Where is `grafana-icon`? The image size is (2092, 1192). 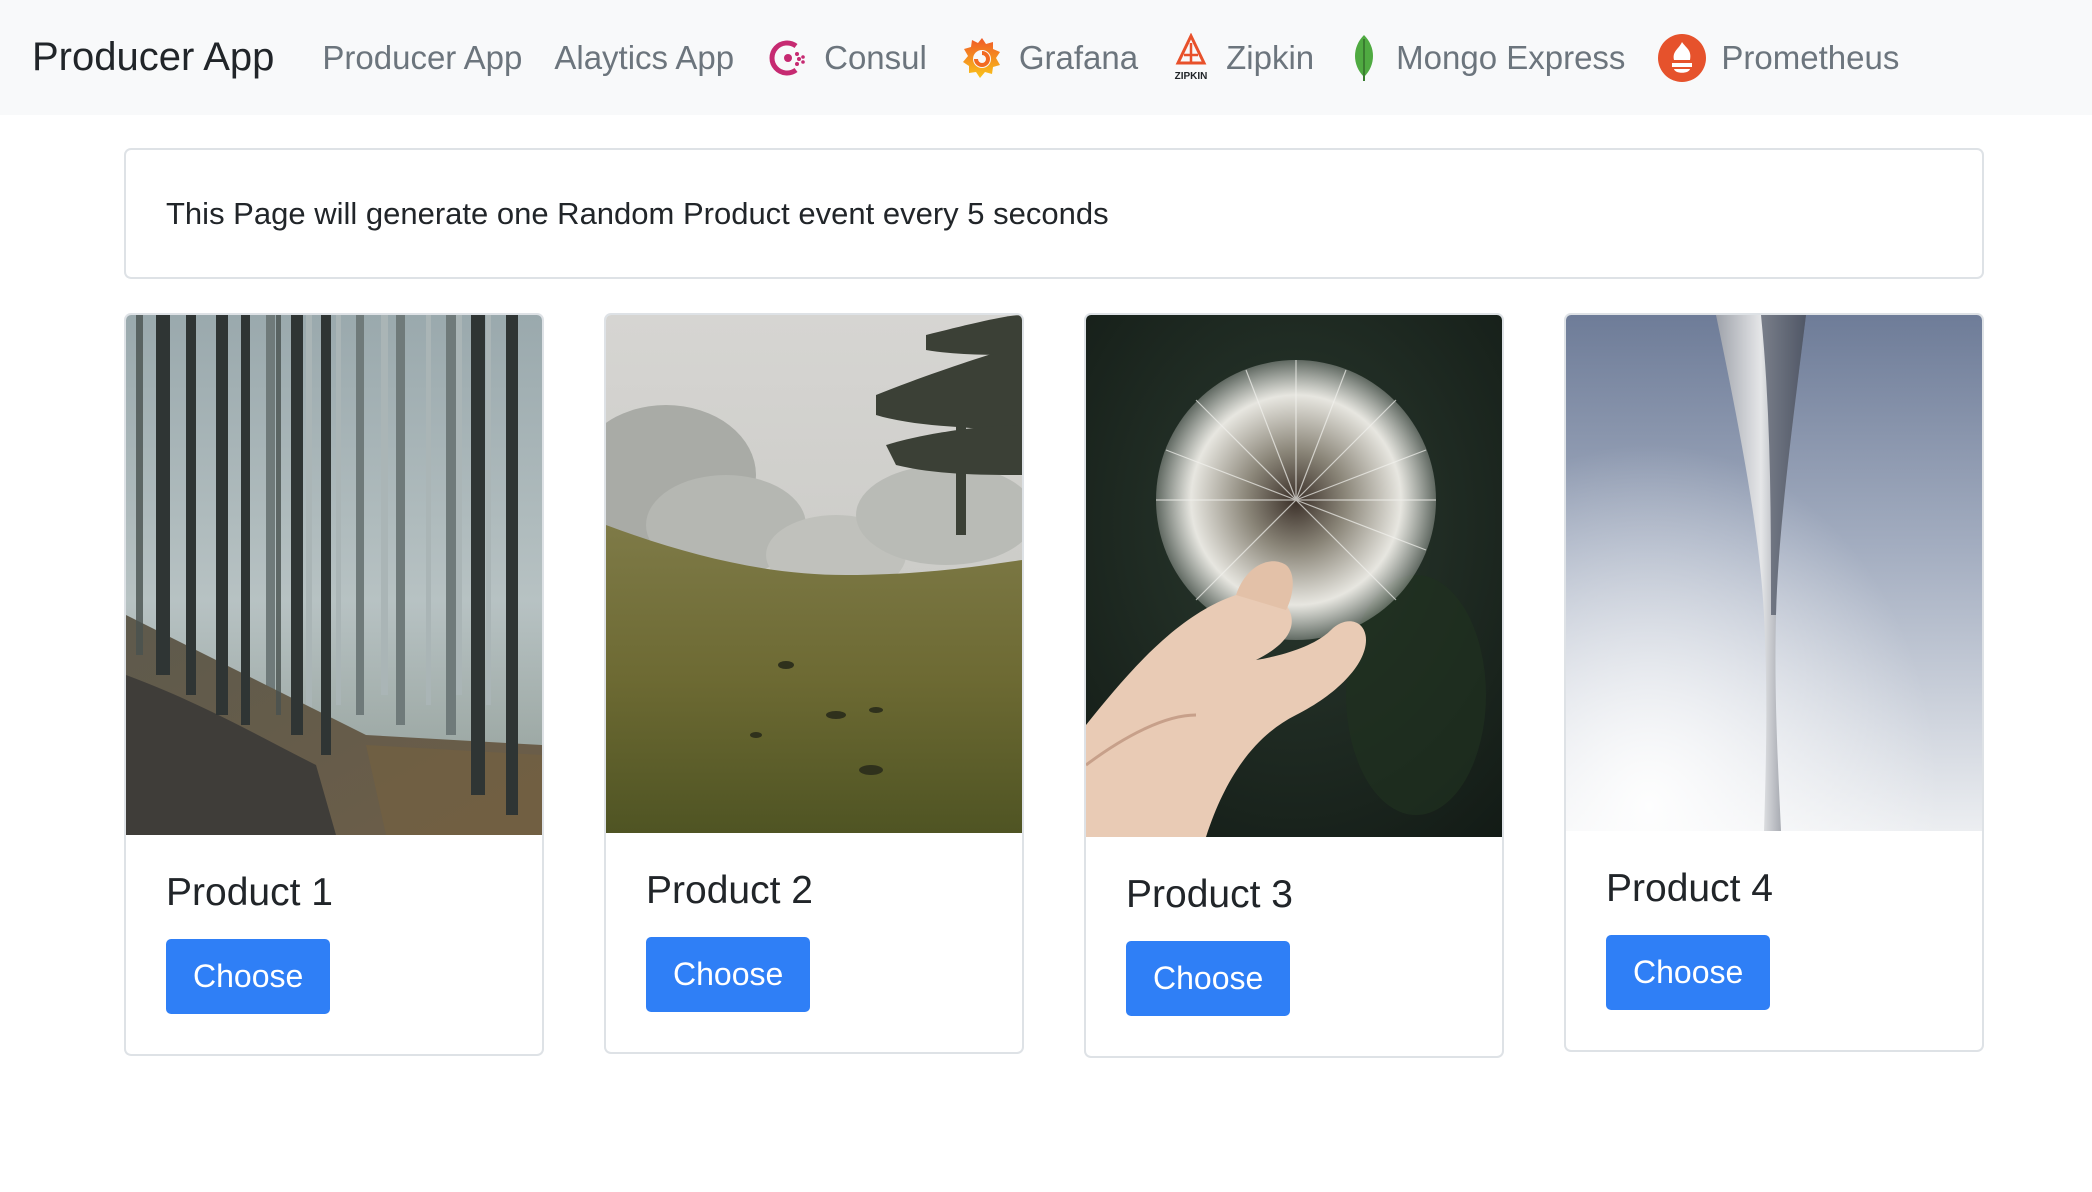
grafana-icon is located at coordinates (982, 58).